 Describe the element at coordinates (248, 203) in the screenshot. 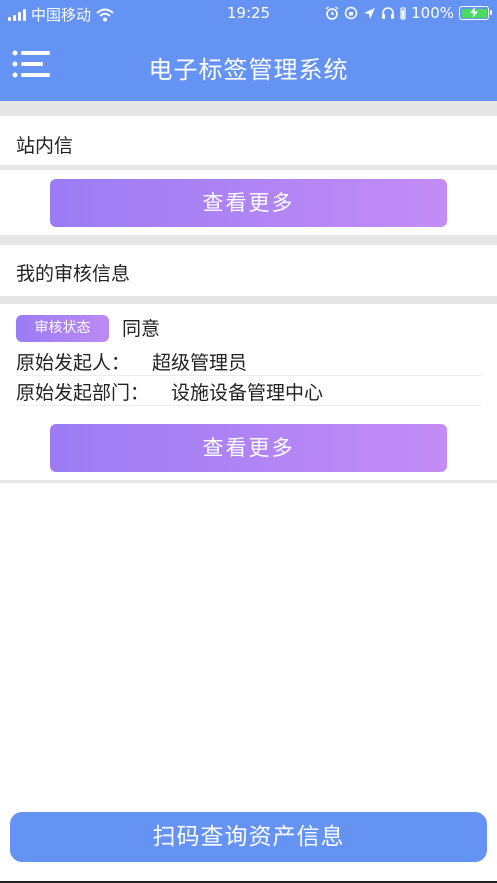

I see `messages-more-button: 查看更多` at that location.